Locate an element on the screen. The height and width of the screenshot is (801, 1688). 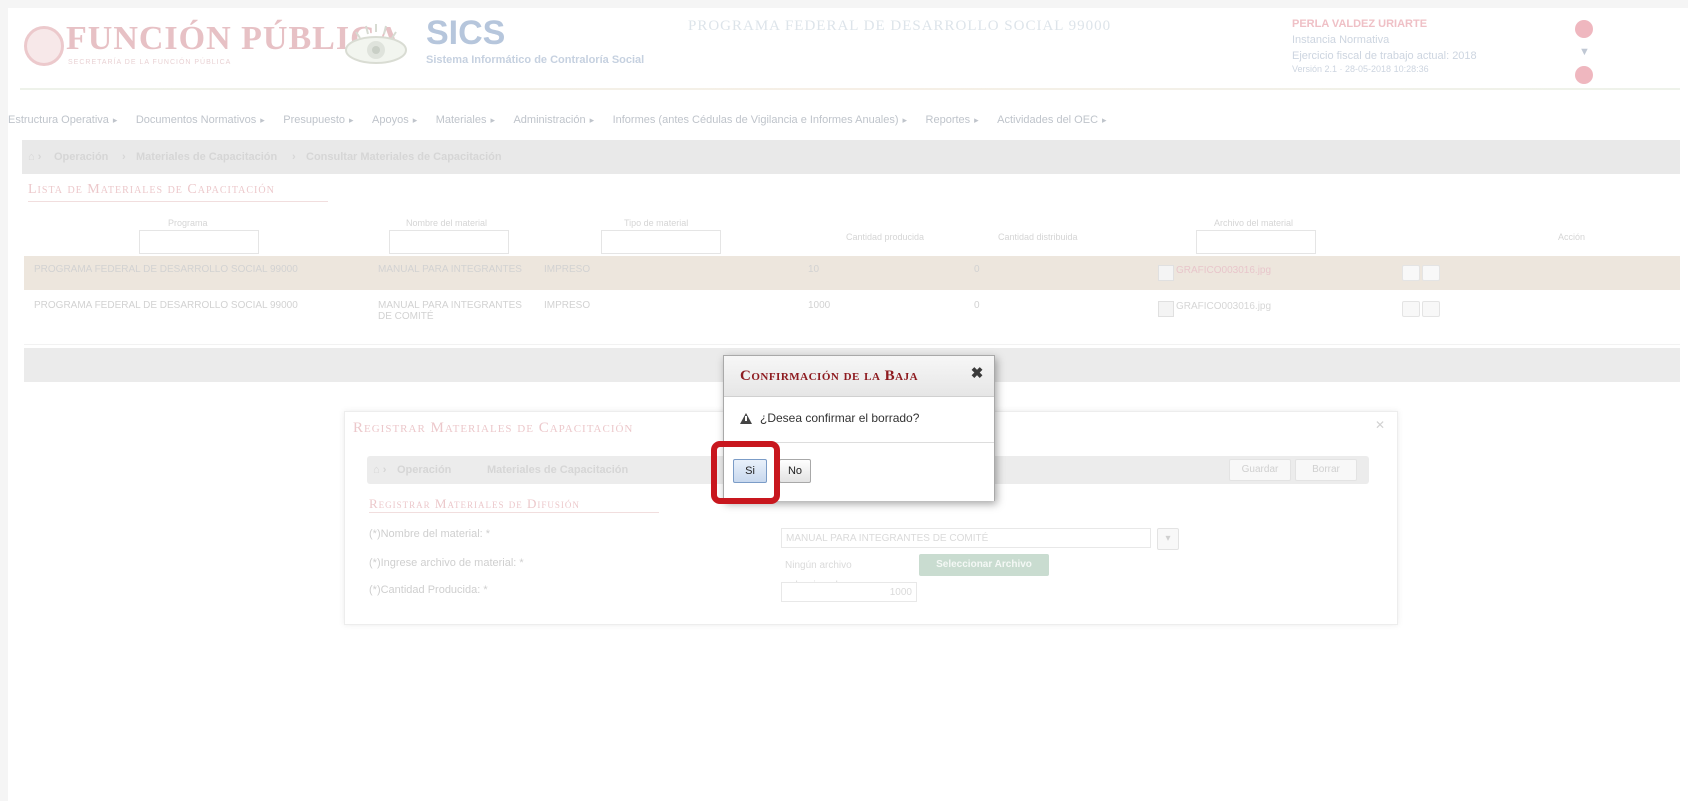
column-header: Nombre del material is located at coordinates (447, 223).